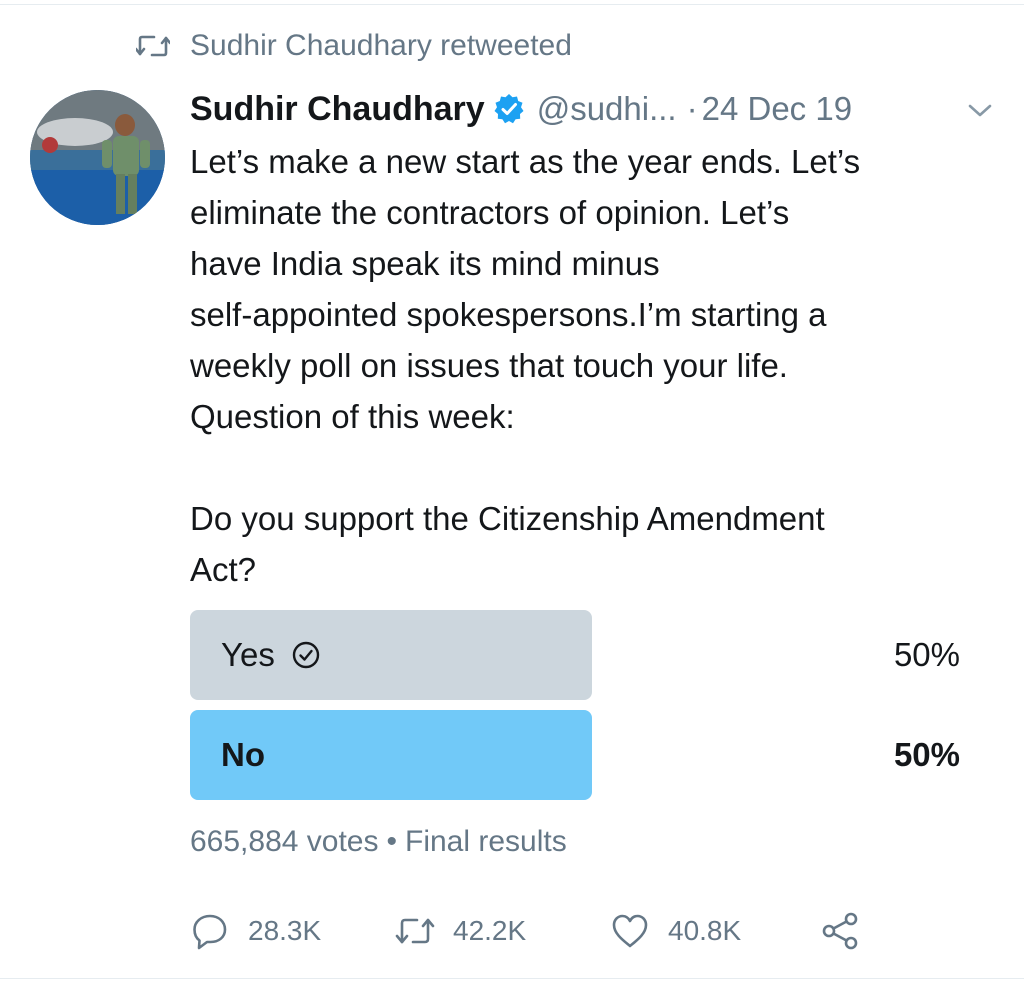  I want to click on avatar-image, so click(97, 157).